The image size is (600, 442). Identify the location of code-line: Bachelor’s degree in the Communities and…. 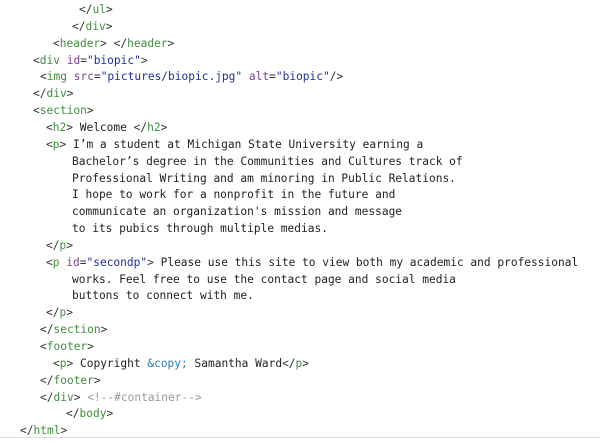
(267, 161).